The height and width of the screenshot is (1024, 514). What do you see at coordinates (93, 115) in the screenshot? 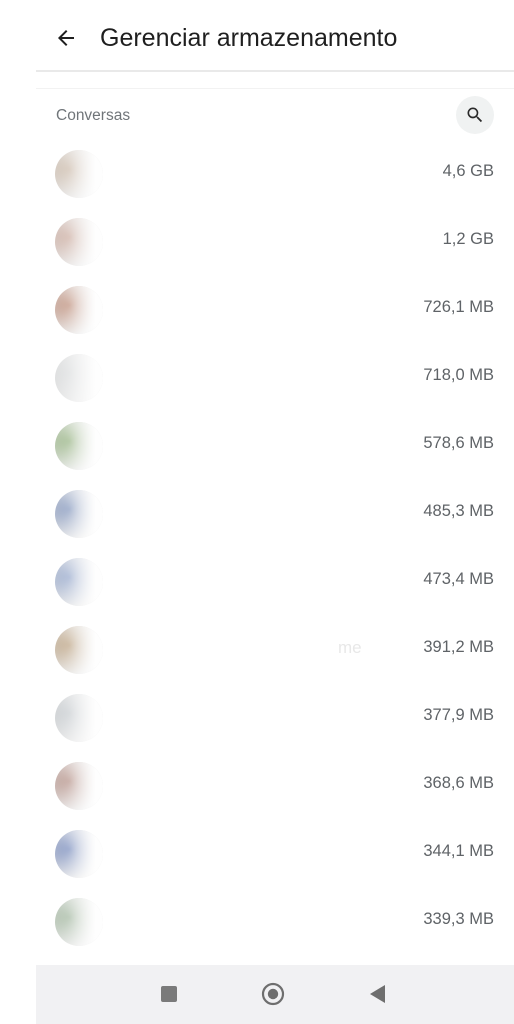
I see `section-label: Conversas` at bounding box center [93, 115].